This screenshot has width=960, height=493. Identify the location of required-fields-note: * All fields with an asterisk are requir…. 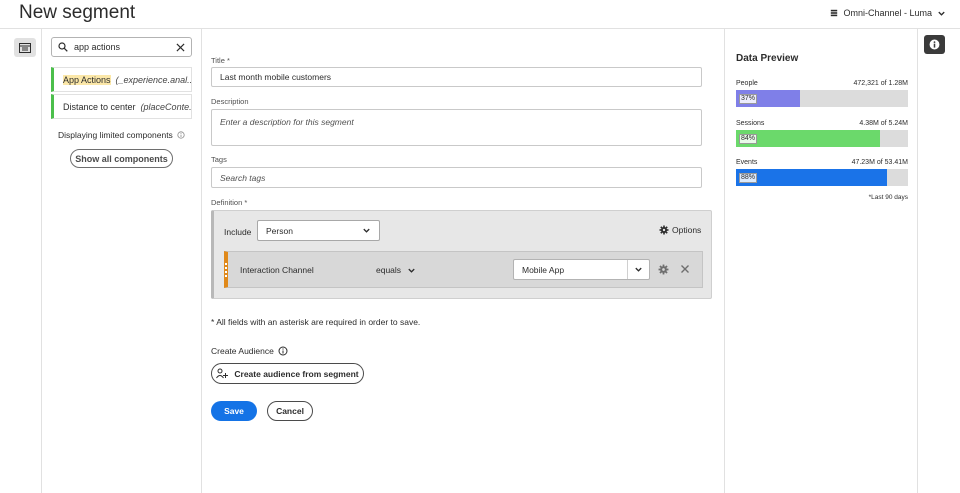
(316, 322).